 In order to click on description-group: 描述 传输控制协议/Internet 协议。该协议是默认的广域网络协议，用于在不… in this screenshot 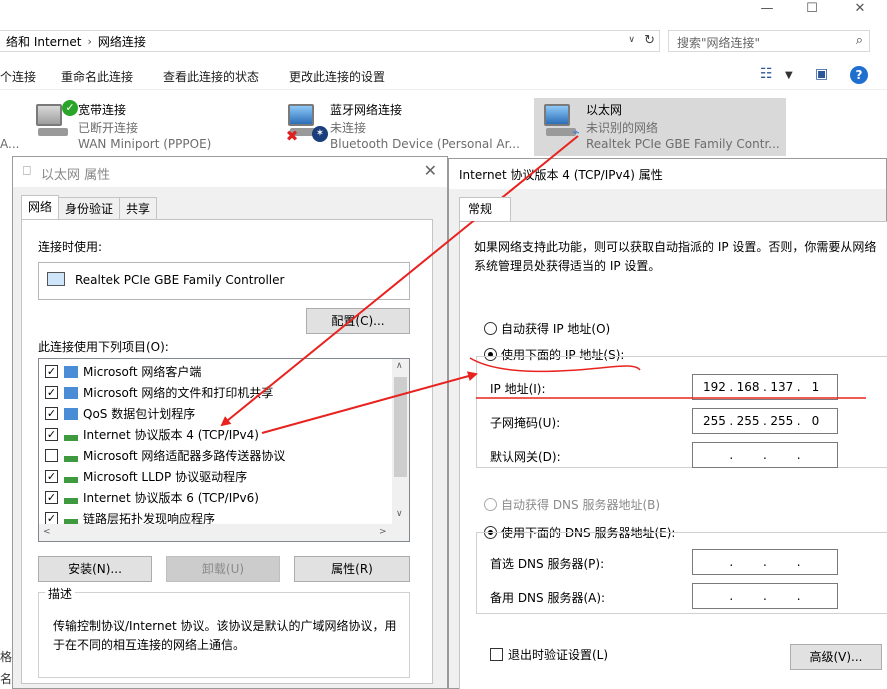, I will do `click(224, 631)`.